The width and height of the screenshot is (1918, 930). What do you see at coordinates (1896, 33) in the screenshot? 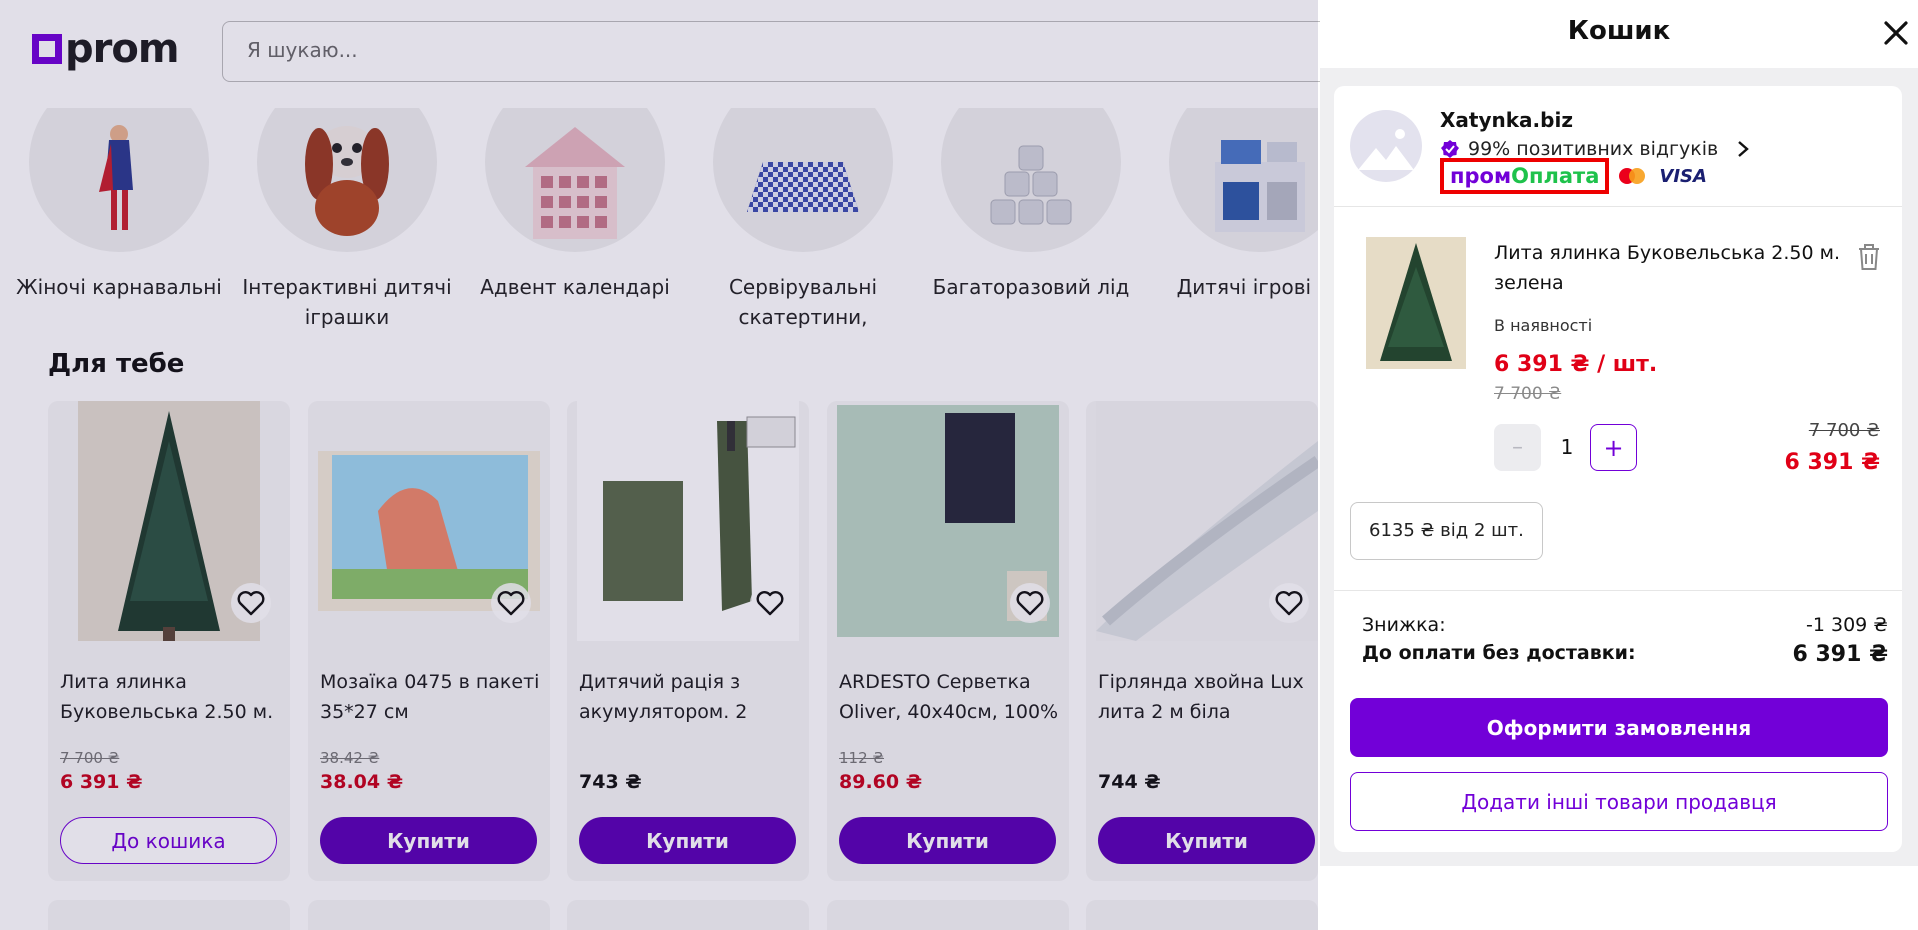
I see `close-icon` at bounding box center [1896, 33].